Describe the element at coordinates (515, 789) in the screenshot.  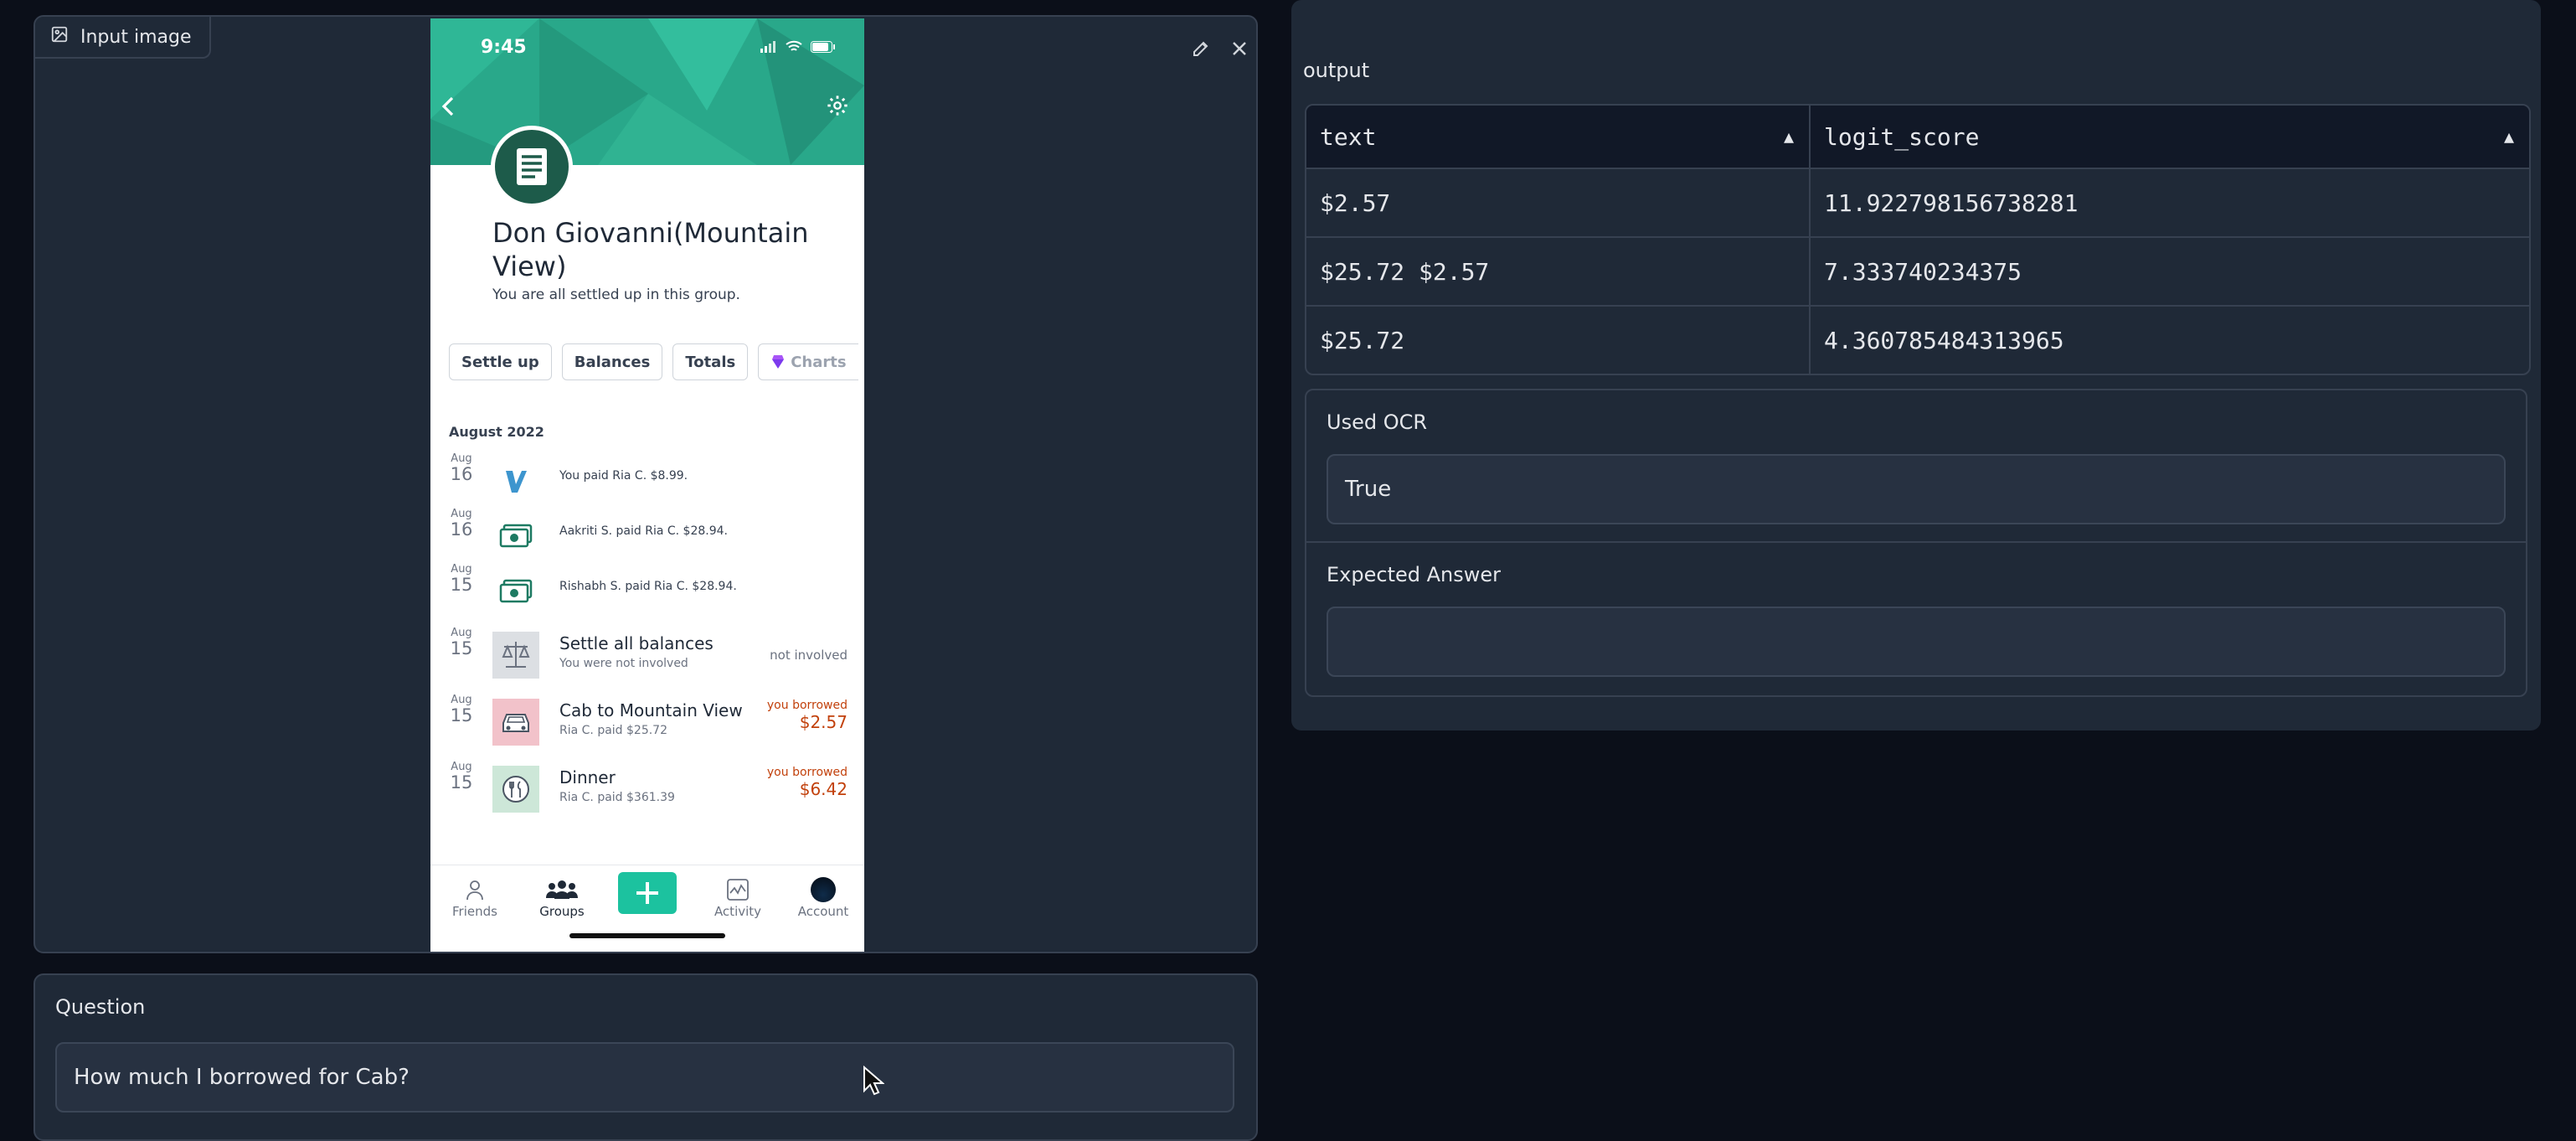
I see `fork-knife-icon` at that location.